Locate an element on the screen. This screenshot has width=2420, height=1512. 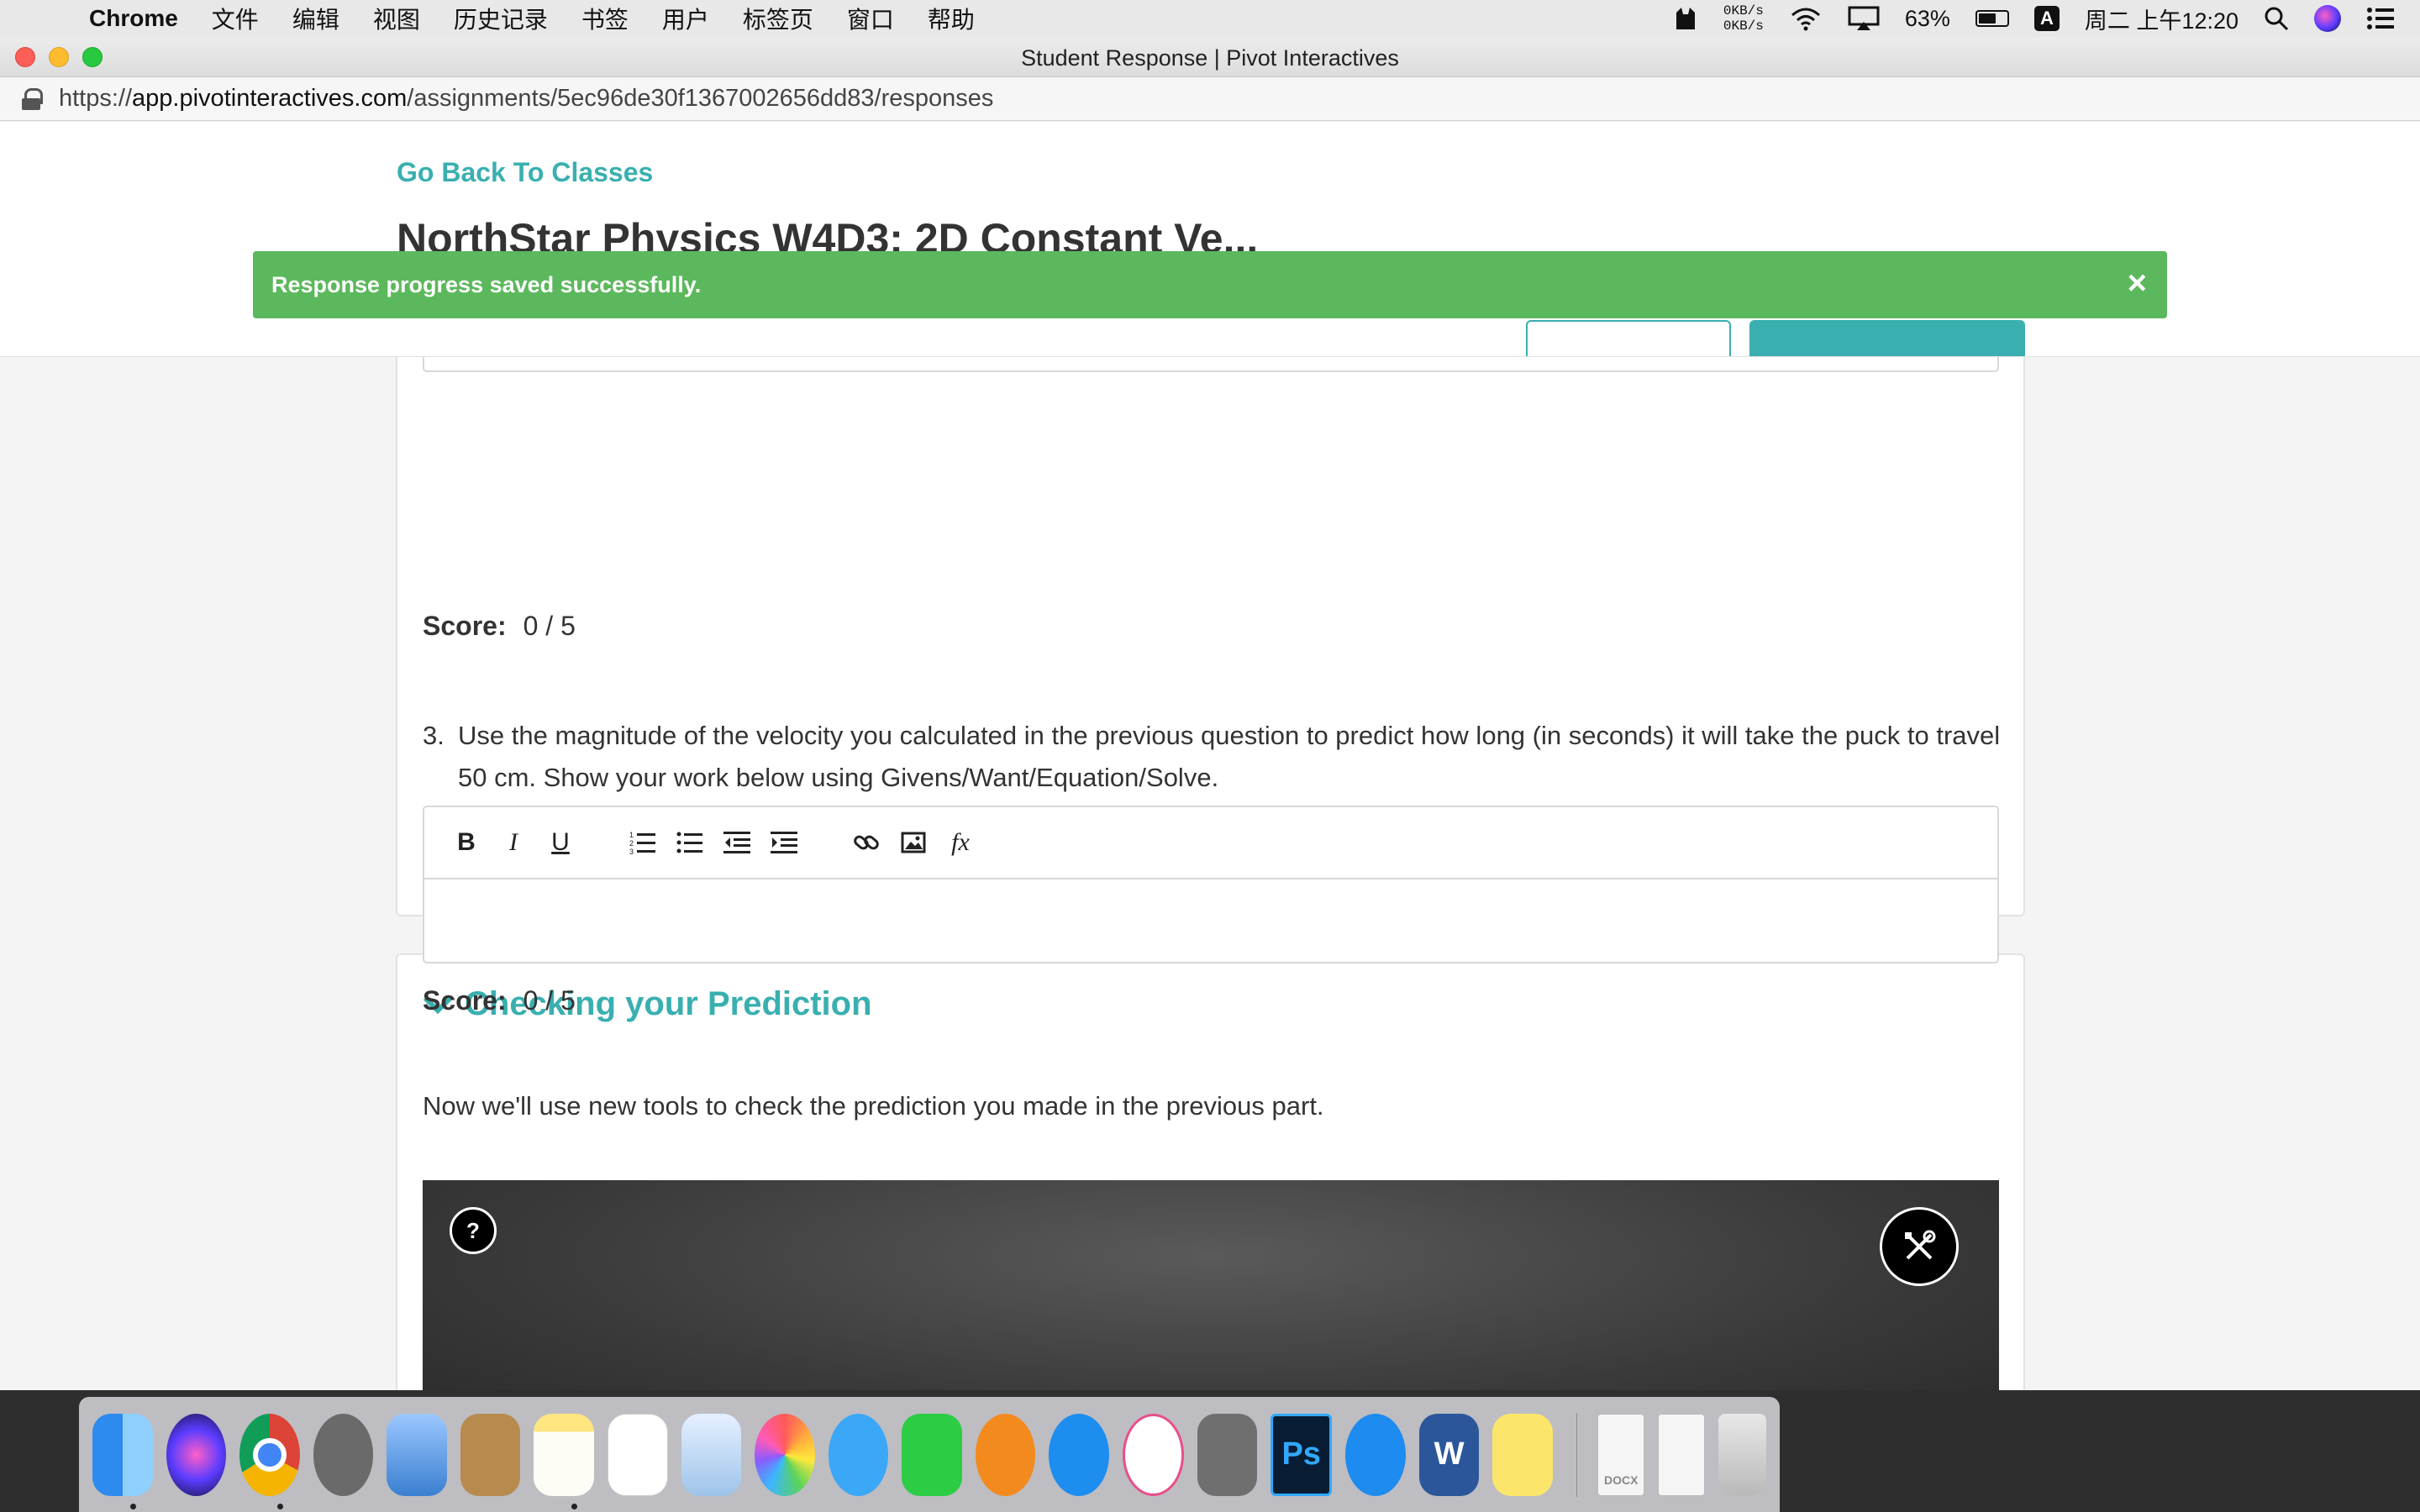
q3-answer-input is located at coordinates (1210, 921).